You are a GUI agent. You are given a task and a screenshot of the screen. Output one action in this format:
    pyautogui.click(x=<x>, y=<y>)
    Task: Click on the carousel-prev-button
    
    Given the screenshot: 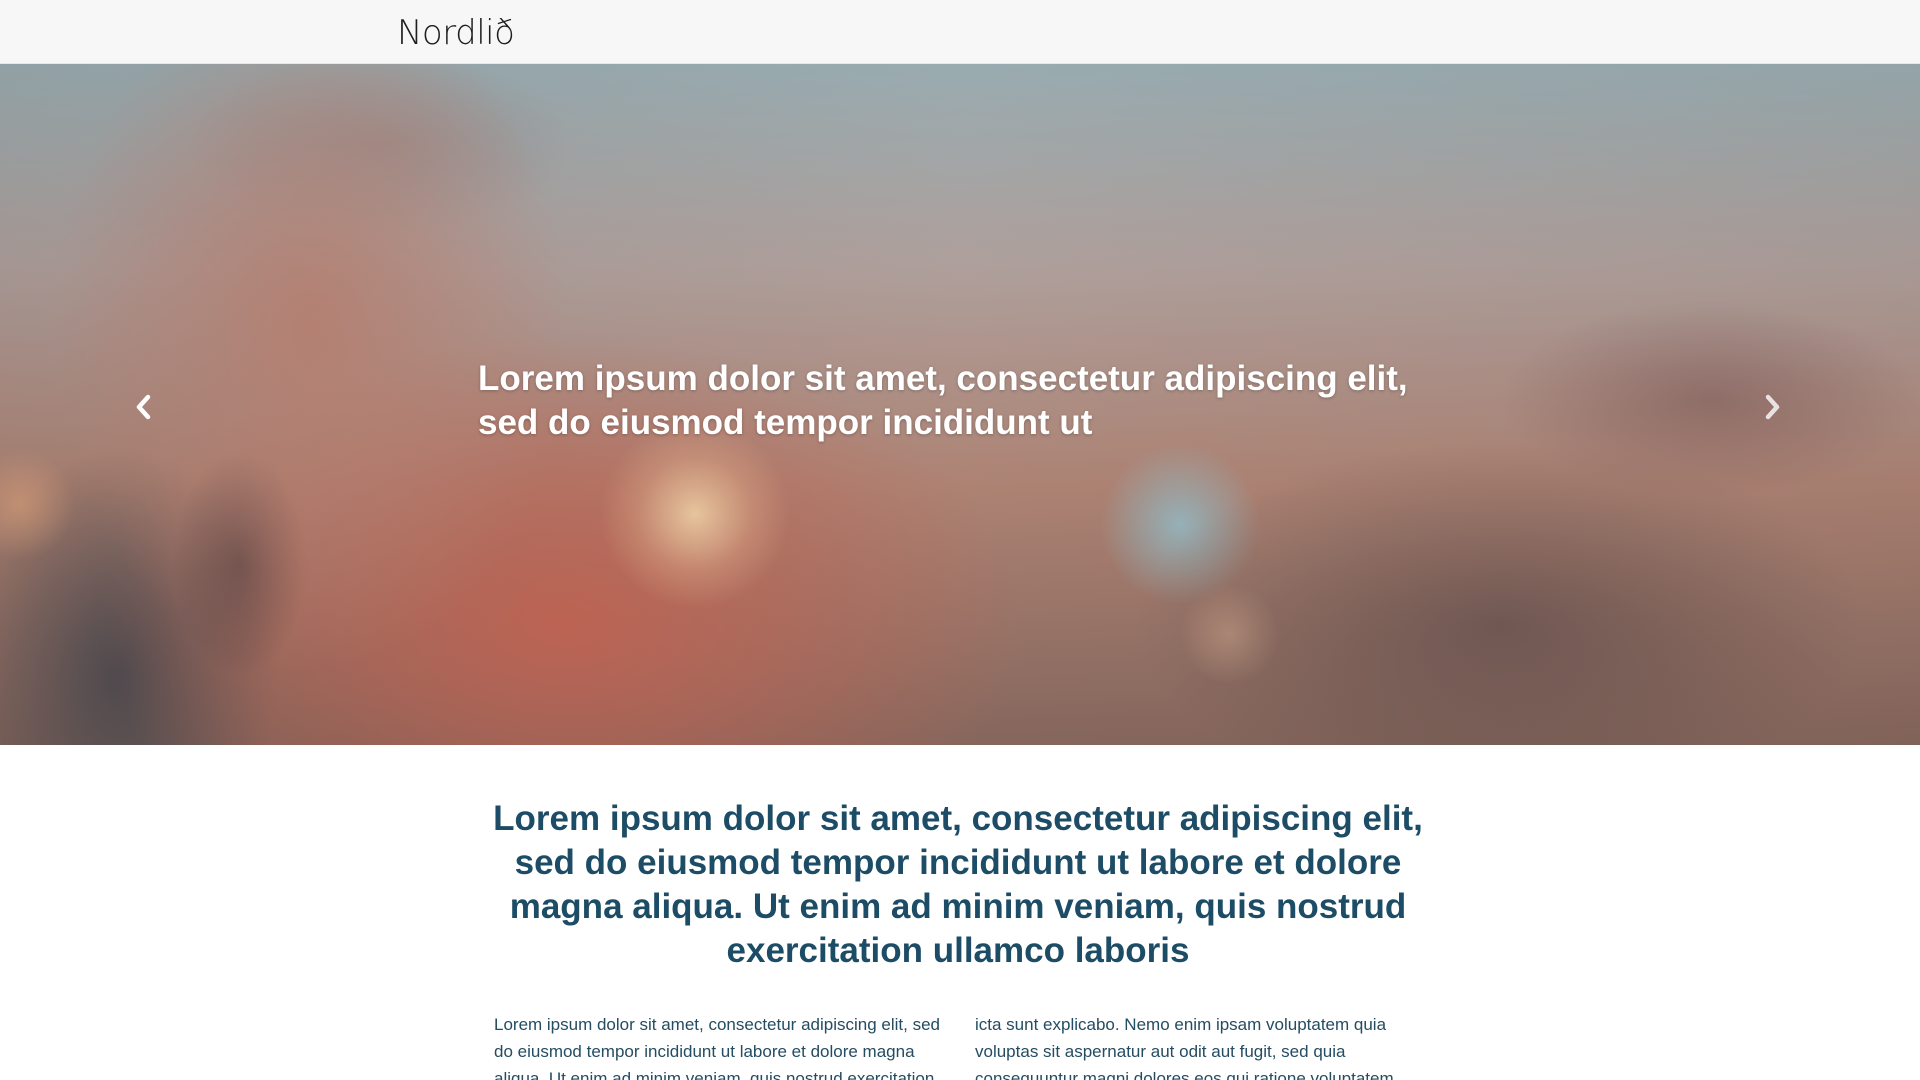 What is the action you would take?
    pyautogui.click(x=143, y=407)
    